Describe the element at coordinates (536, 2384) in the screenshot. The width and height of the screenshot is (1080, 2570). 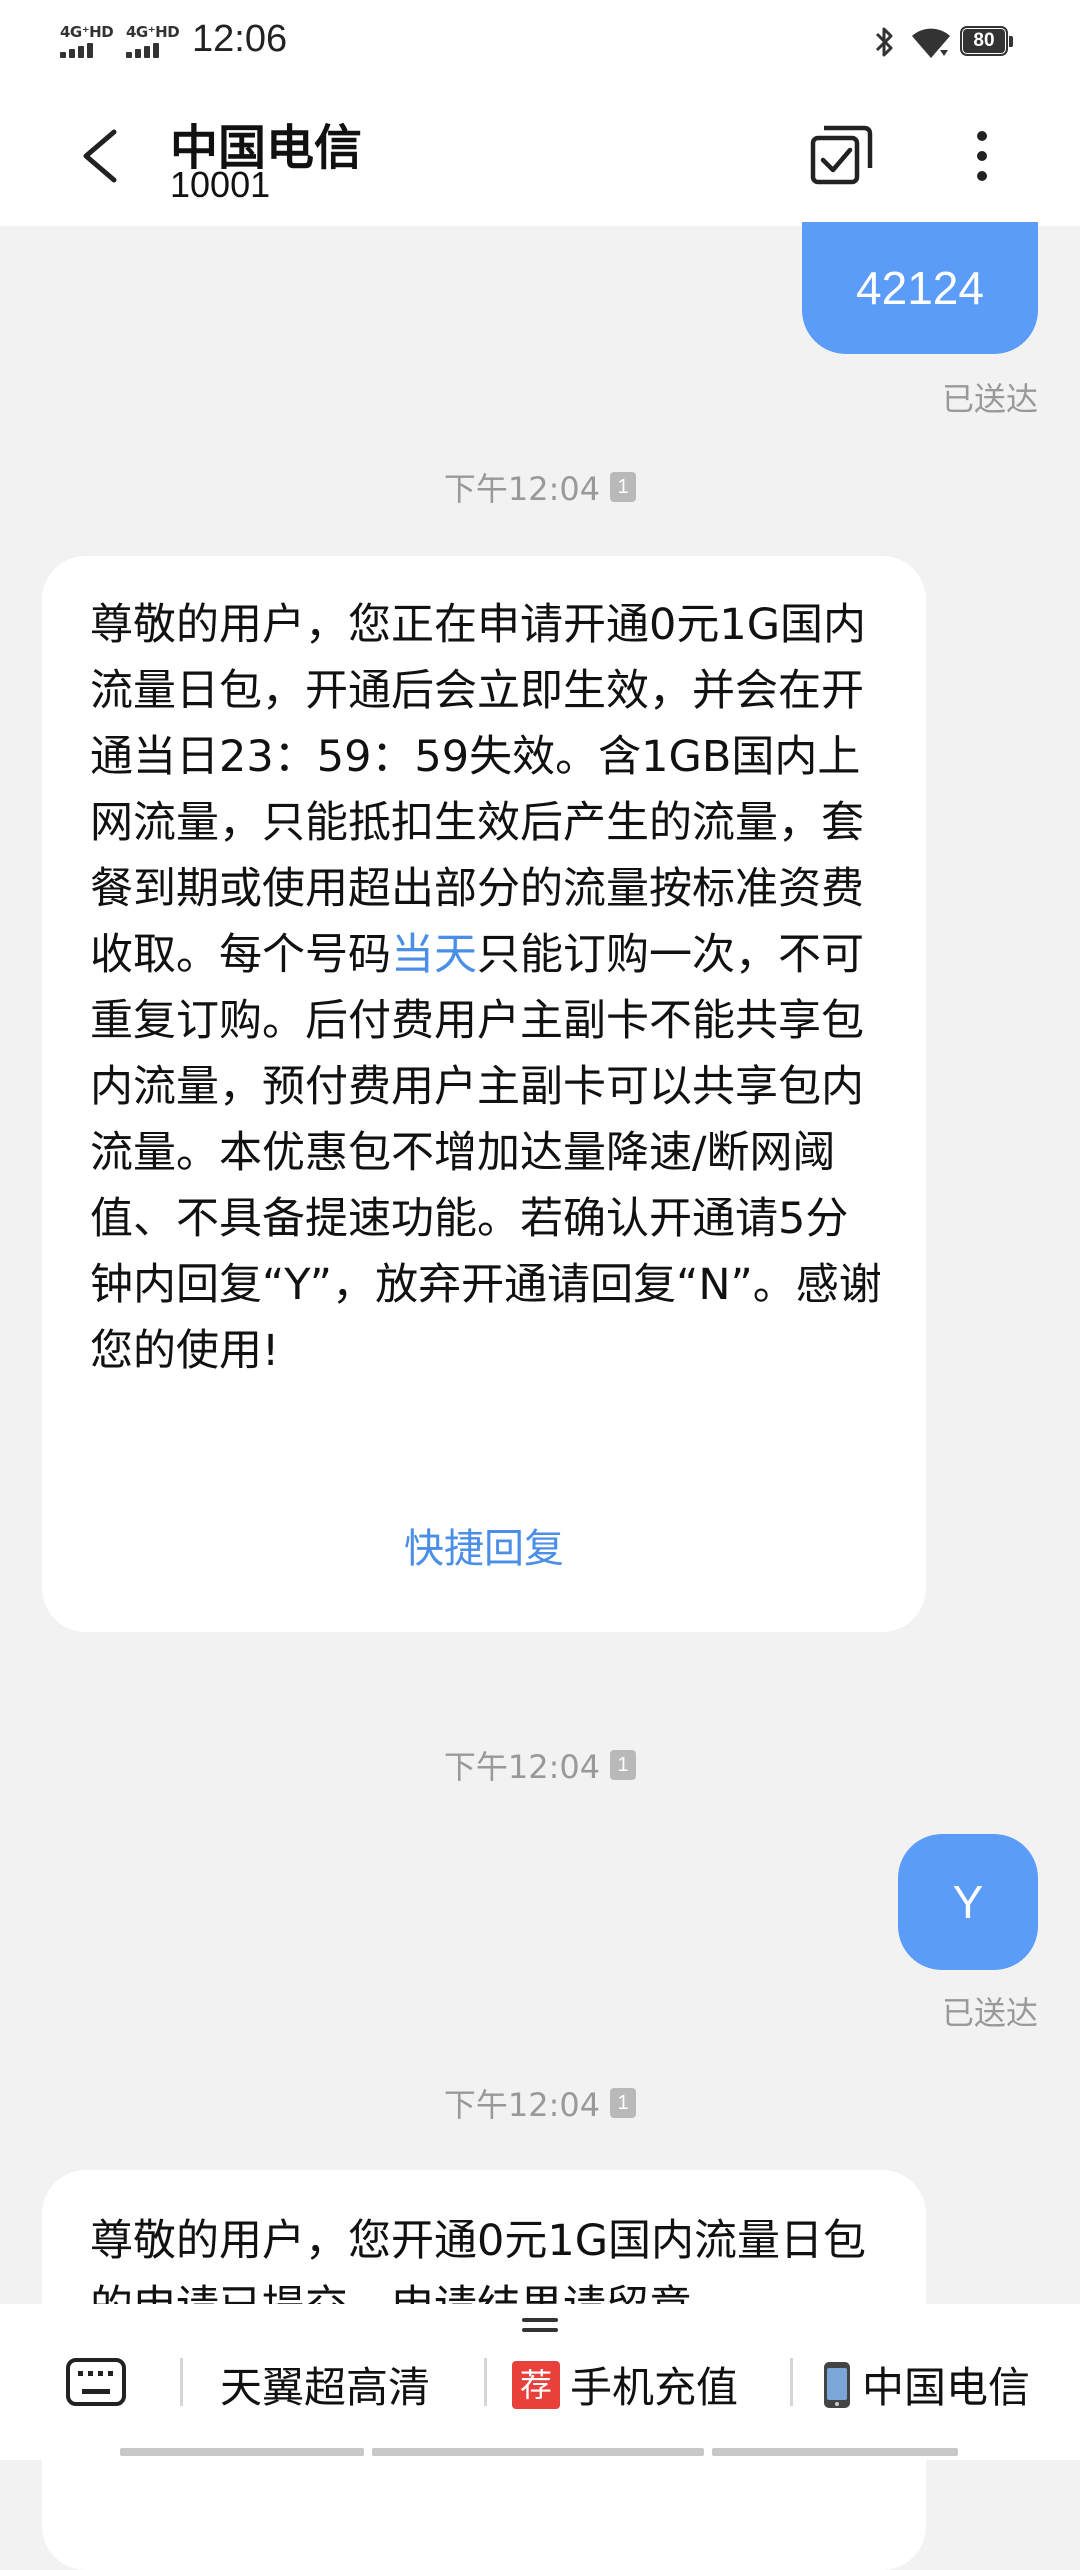
I see `recommend-badge: 荐` at that location.